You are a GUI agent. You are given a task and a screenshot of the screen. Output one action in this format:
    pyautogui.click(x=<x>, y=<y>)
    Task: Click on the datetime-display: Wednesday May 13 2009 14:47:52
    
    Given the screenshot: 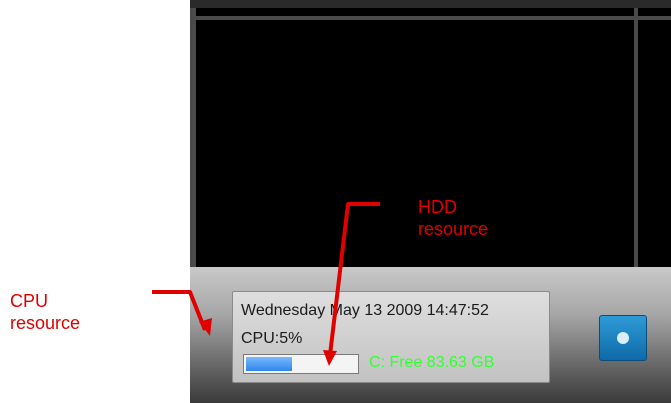 What is the action you would take?
    pyautogui.click(x=365, y=310)
    